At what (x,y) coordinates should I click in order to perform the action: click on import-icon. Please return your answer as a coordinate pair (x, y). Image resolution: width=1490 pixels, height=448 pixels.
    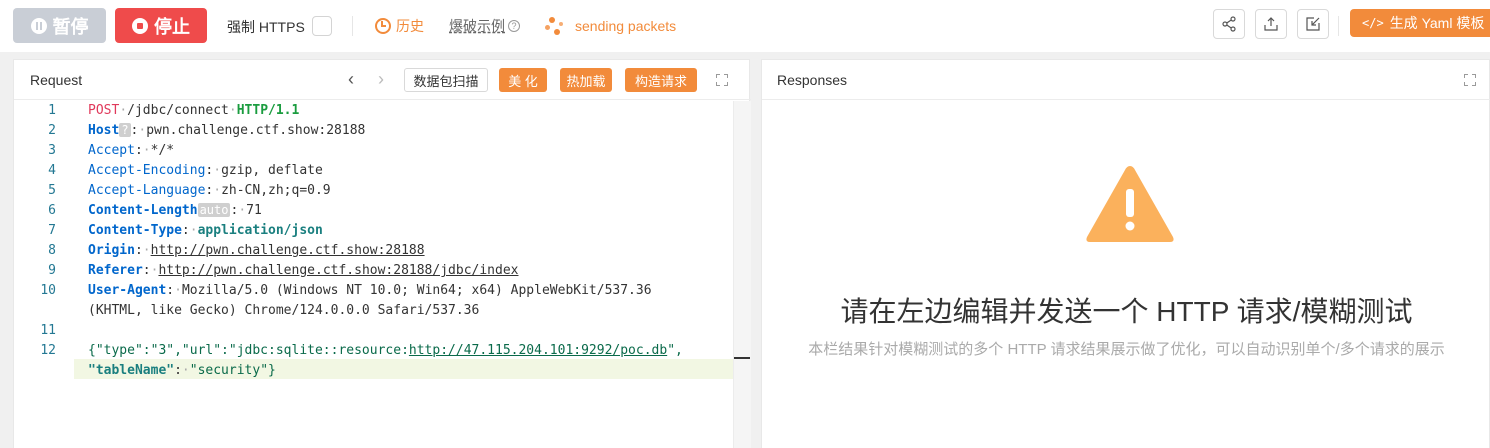
    Looking at the image, I should click on (1313, 24).